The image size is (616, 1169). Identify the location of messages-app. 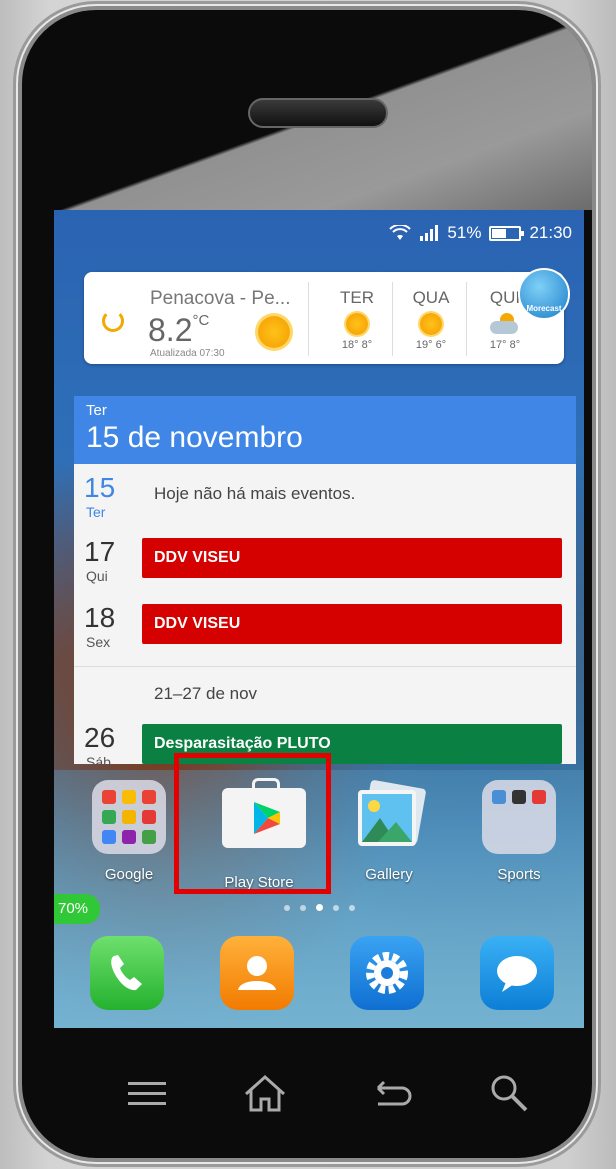
(517, 973).